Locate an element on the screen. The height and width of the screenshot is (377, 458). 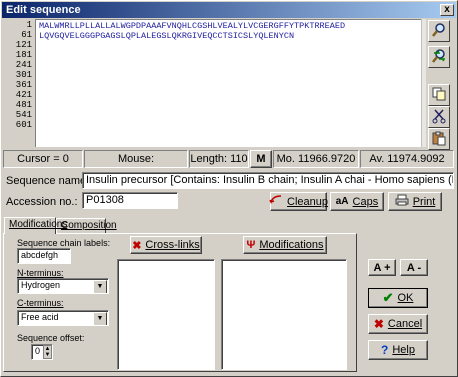
cross-links-label: Cross-links is located at coordinates (172, 245).